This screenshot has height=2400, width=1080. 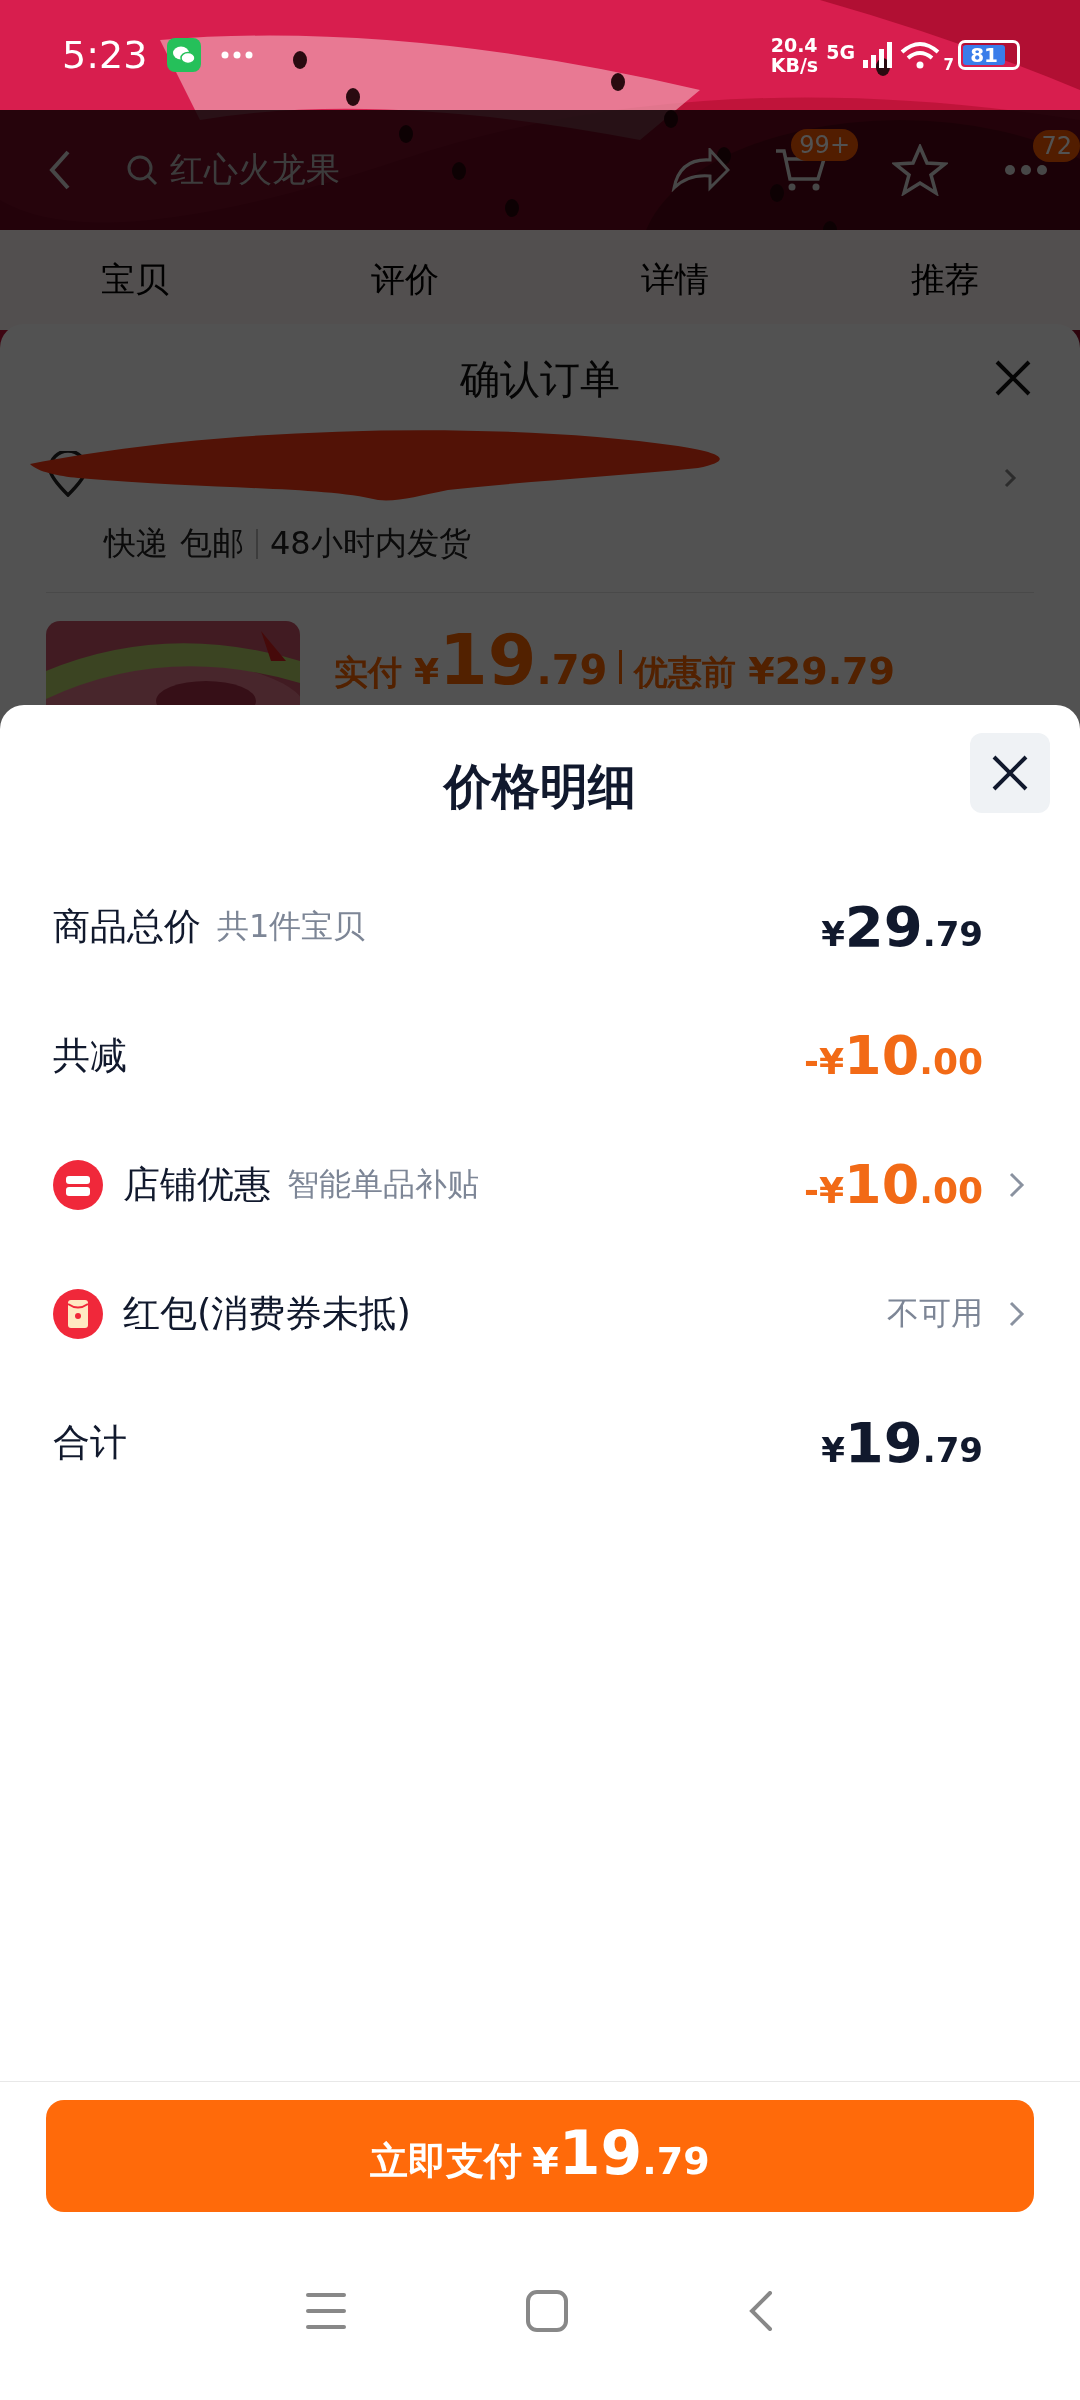 What do you see at coordinates (326, 2311) in the screenshot?
I see `menu-icon` at bounding box center [326, 2311].